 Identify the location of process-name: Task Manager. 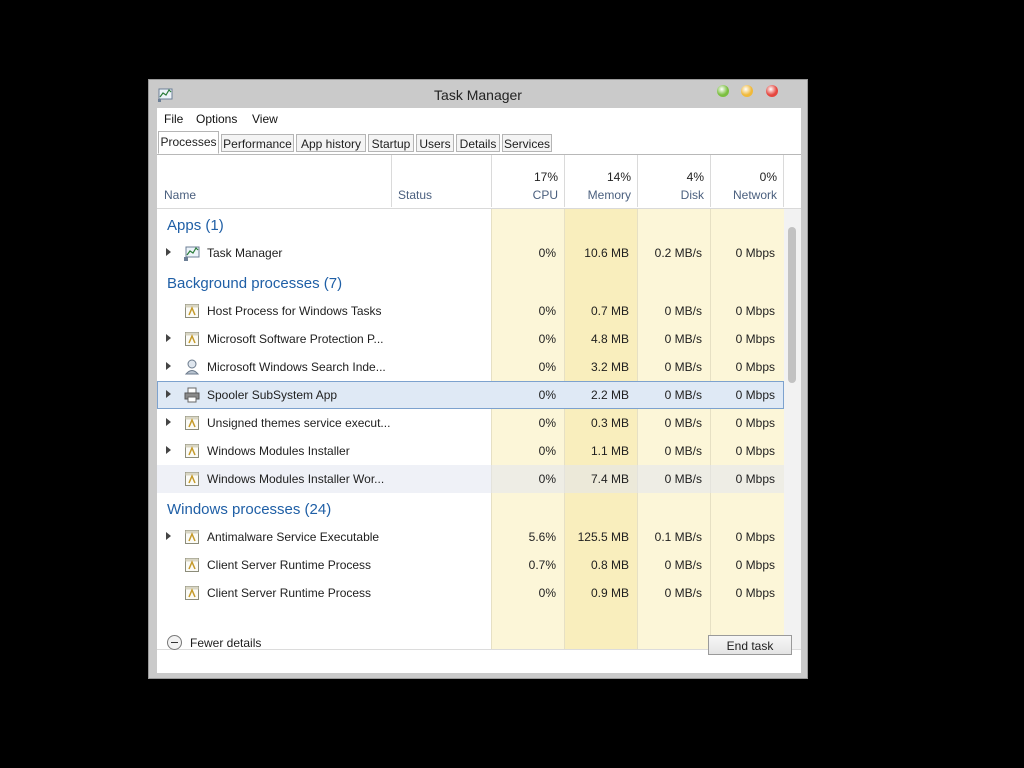
(245, 253).